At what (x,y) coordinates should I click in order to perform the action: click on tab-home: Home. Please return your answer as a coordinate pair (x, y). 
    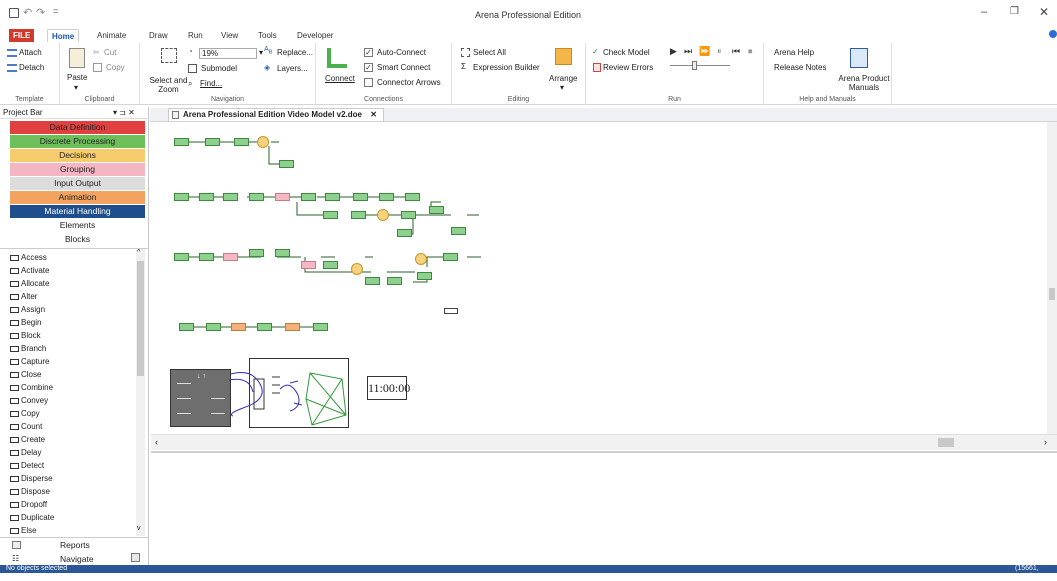
    Looking at the image, I should click on (63, 35).